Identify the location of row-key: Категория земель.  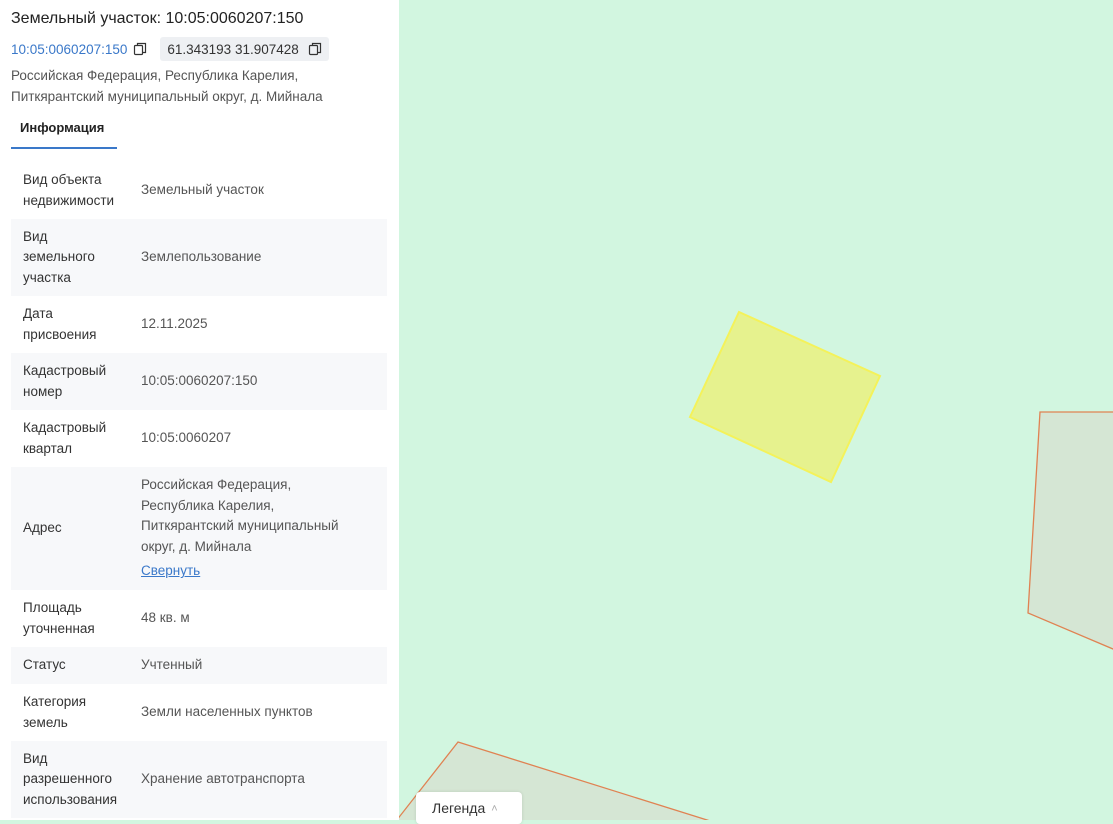
(82, 712).